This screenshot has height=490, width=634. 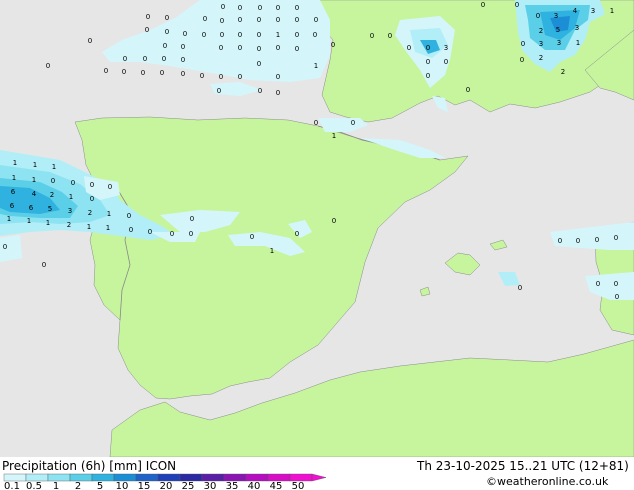 I want to click on legend-overflow-arrow, so click(x=319, y=477).